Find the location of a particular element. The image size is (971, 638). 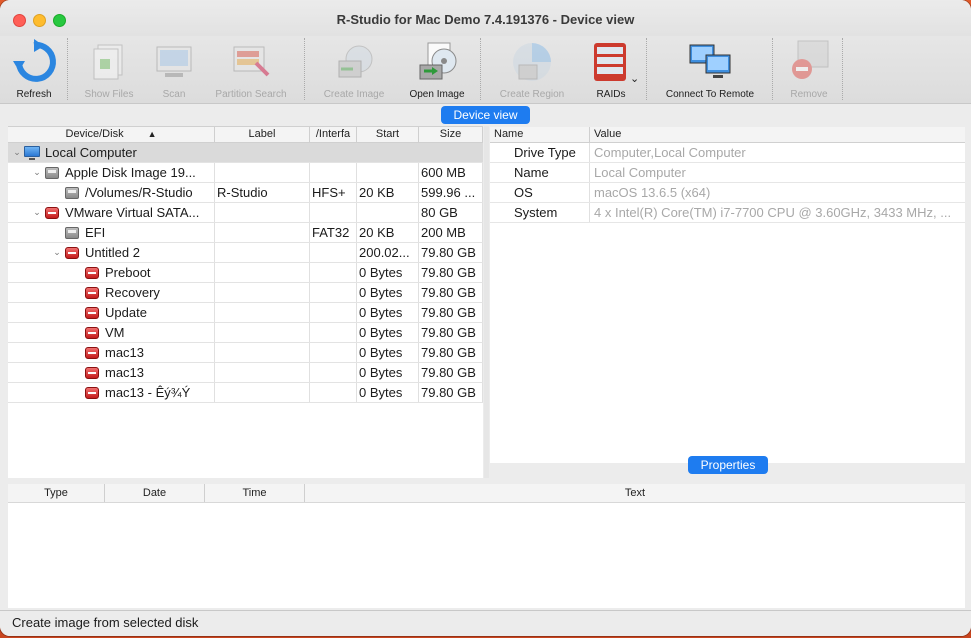

table-row: VM 0 Bytes 79.80 GB is located at coordinates (245, 333).